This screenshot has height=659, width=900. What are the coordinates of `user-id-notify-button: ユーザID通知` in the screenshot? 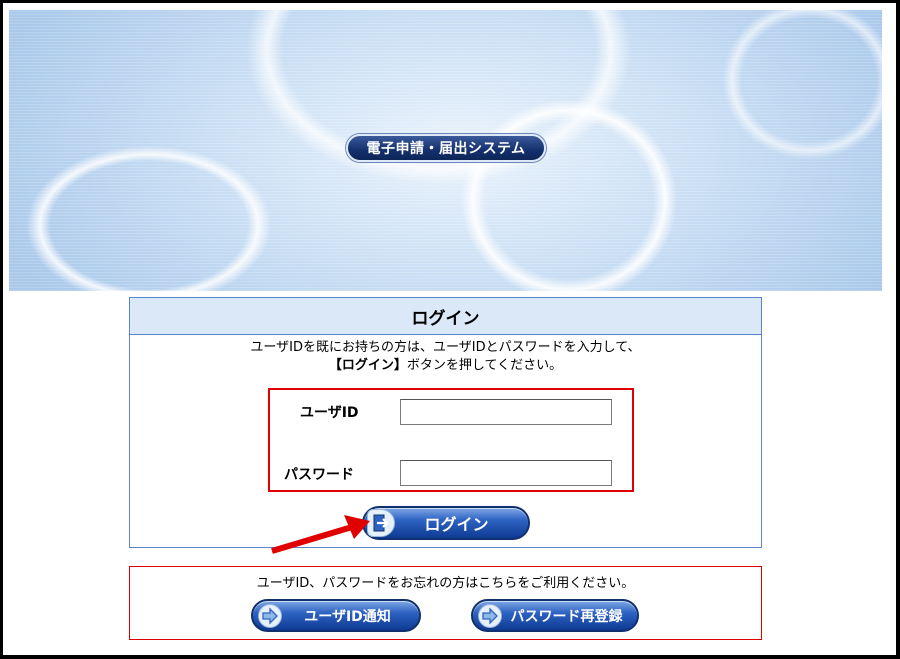 It's located at (336, 615).